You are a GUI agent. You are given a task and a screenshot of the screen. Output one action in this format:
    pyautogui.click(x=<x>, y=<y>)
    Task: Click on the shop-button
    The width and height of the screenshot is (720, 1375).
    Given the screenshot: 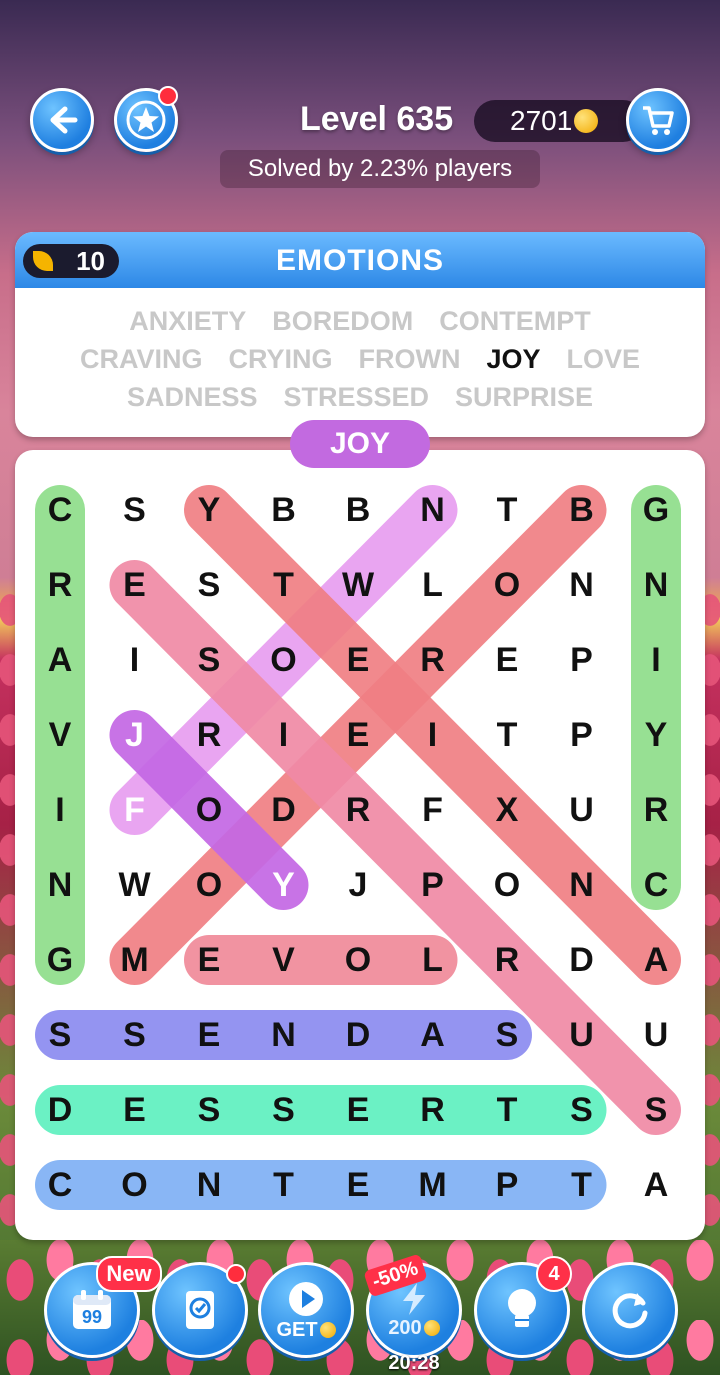 What is the action you would take?
    pyautogui.click(x=658, y=120)
    